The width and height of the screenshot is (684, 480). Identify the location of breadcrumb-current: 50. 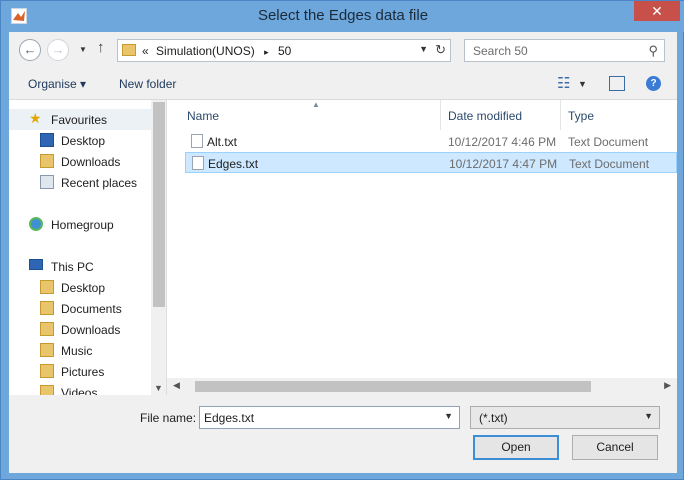
(284, 51).